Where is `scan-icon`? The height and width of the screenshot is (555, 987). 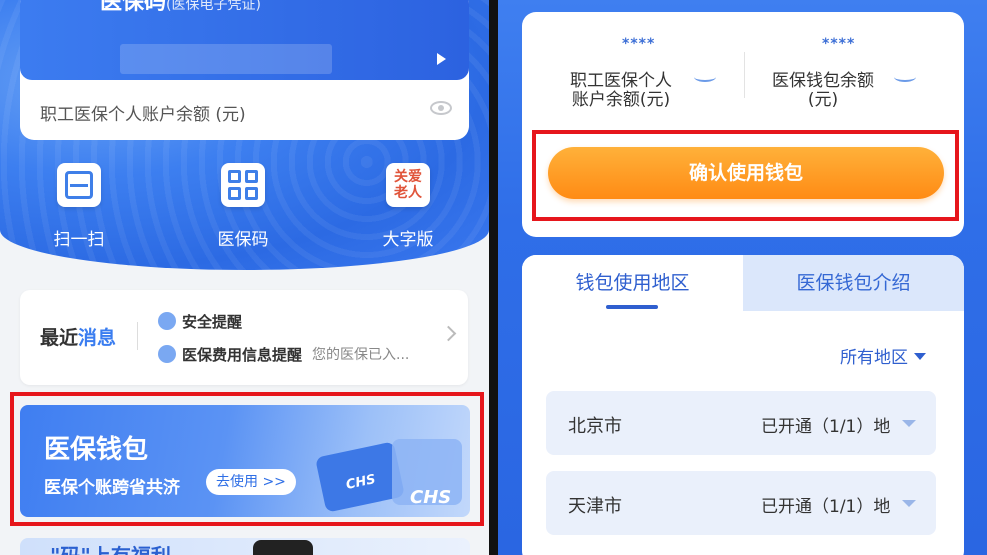
scan-icon is located at coordinates (79, 185).